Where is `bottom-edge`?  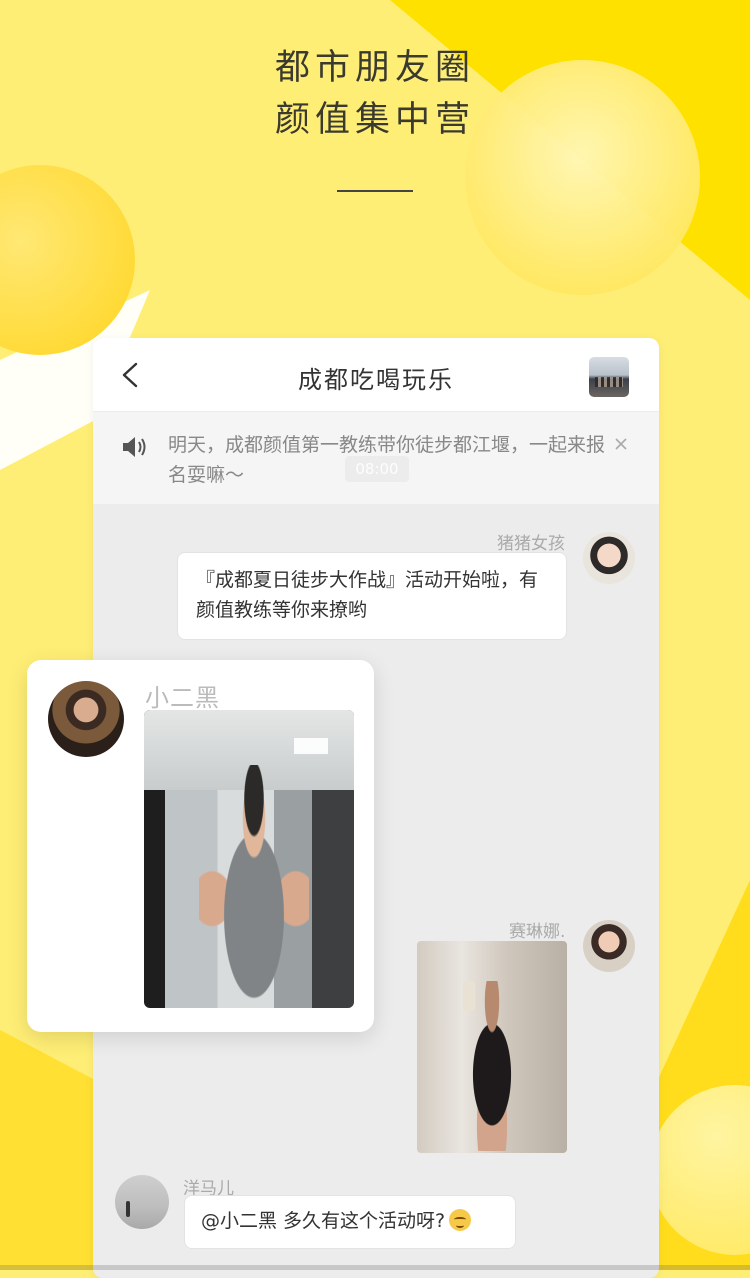 bottom-edge is located at coordinates (375, 1267).